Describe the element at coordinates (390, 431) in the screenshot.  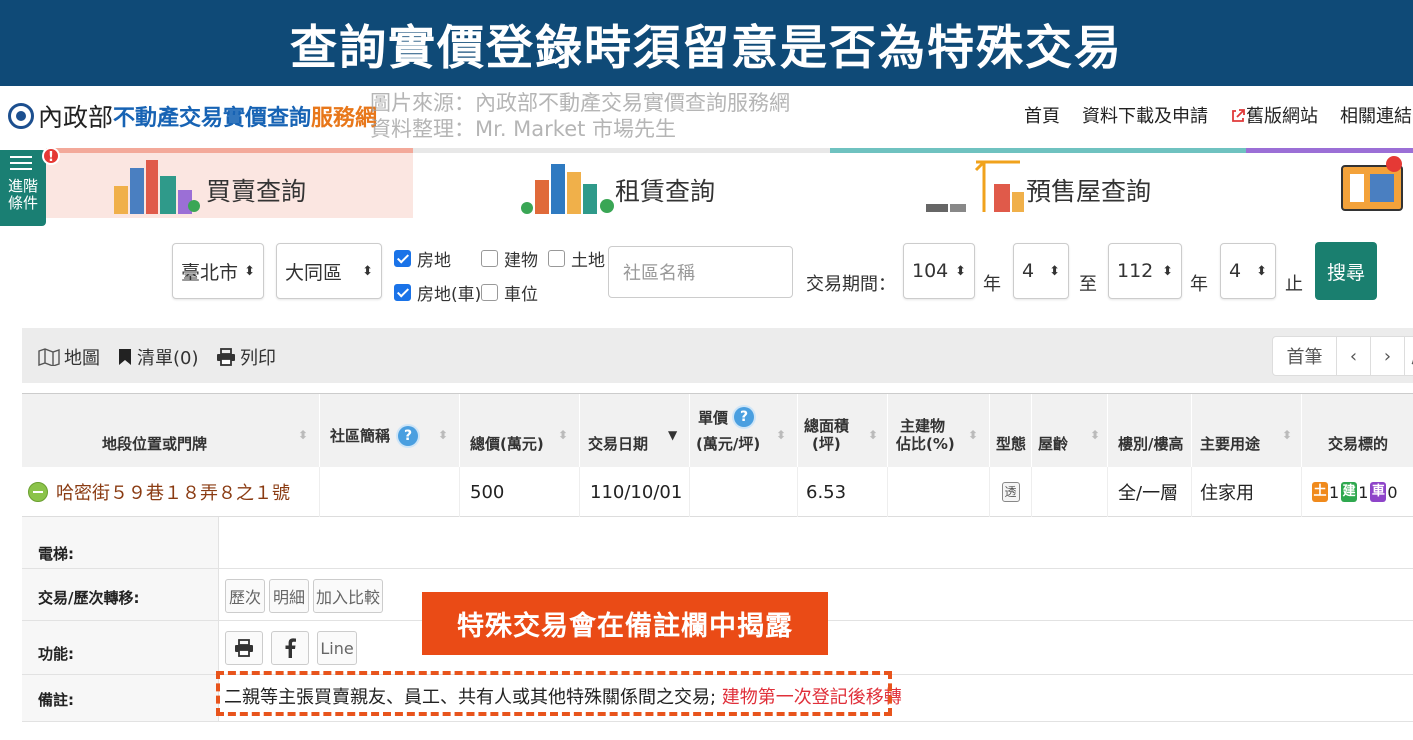
I see `col-community: 社區簡稱? ⬍` at that location.